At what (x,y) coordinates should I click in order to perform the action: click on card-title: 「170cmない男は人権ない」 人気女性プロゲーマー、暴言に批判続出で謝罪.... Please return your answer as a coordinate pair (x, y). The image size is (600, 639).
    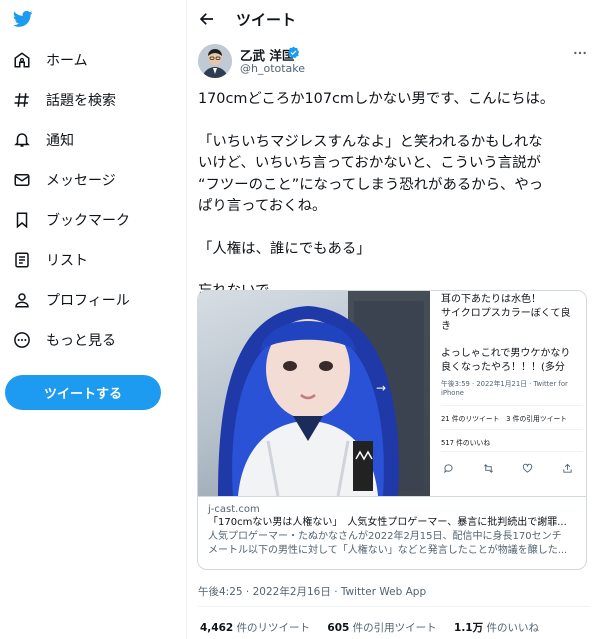
    Looking at the image, I should click on (387, 522).